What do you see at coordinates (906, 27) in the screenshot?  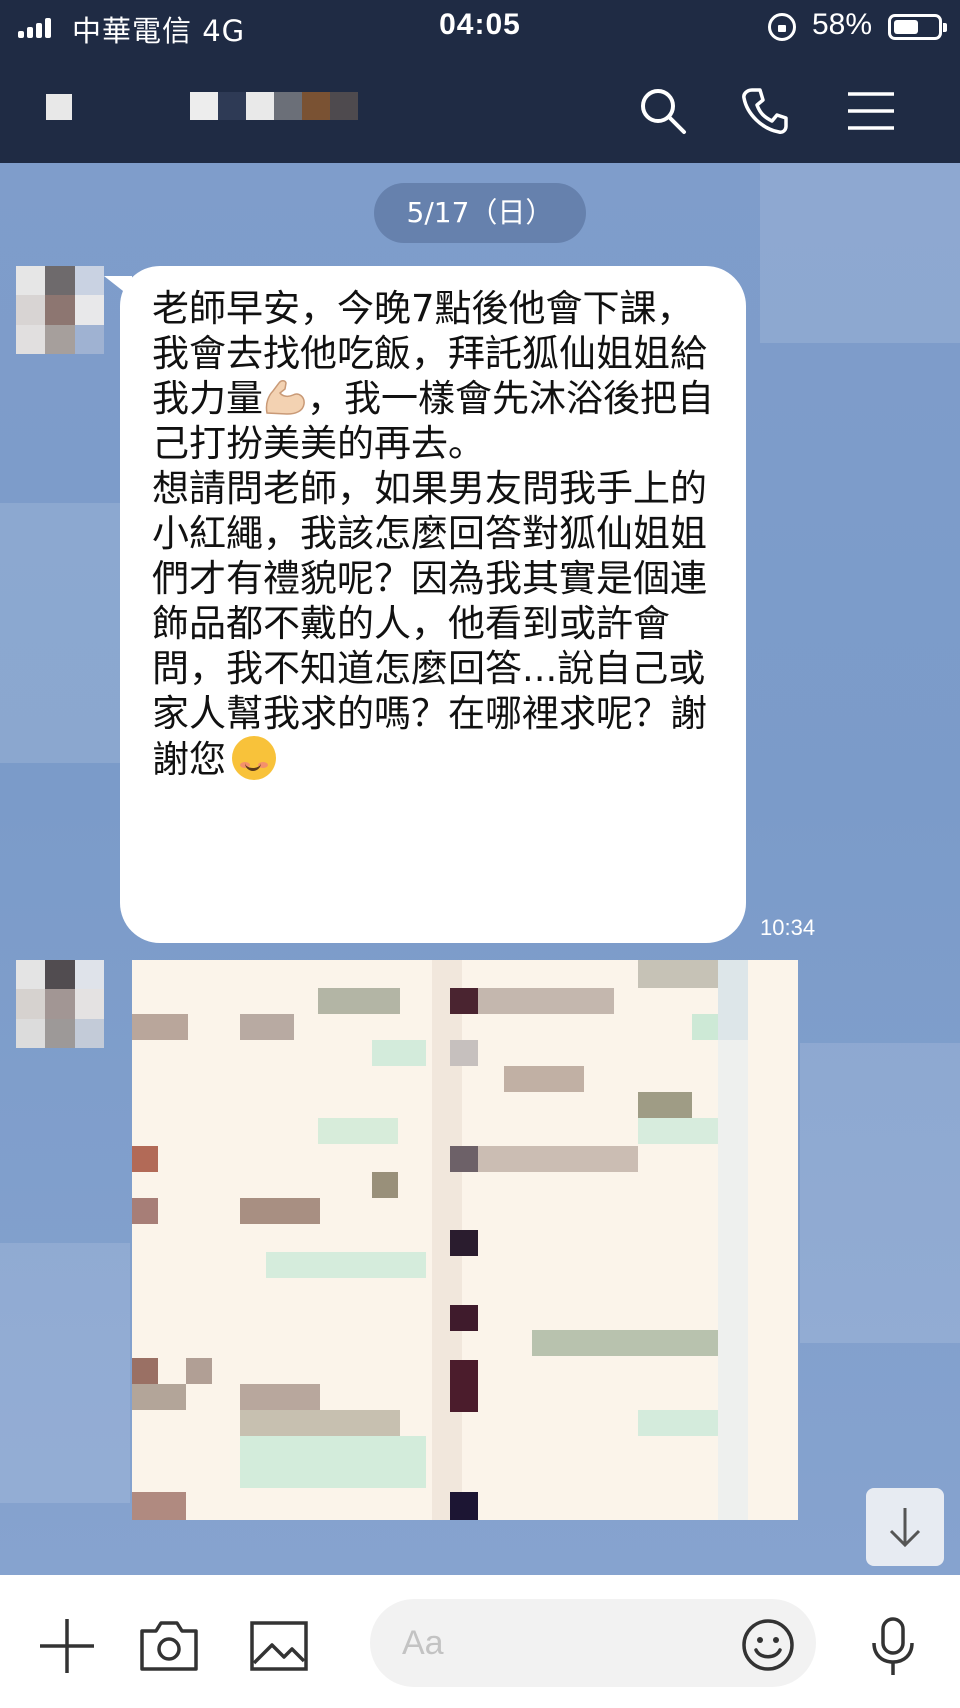 I see `battery-fill` at bounding box center [906, 27].